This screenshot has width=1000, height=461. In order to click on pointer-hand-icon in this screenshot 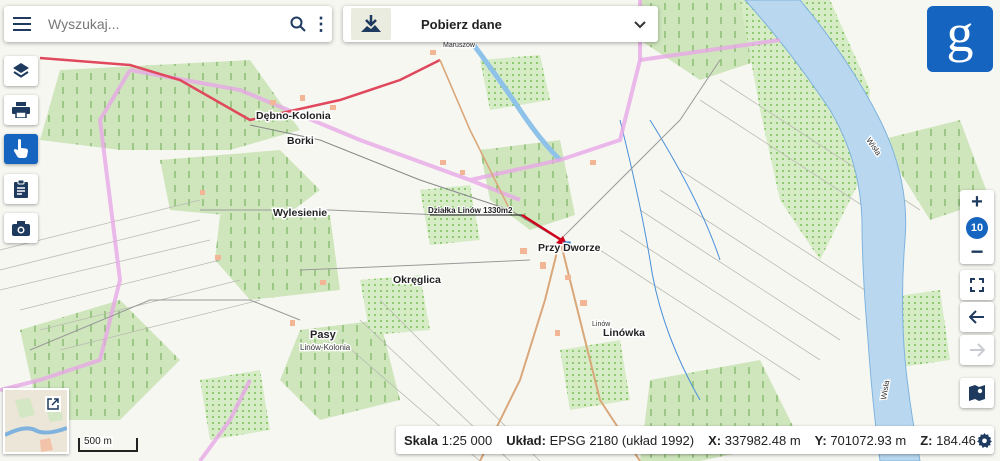, I will do `click(20, 148)`.